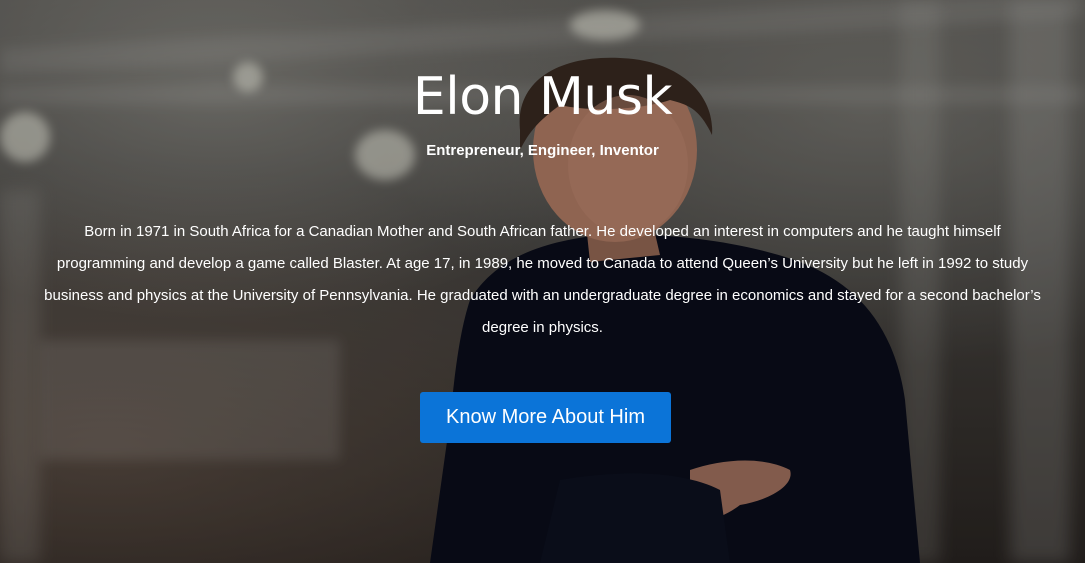 This screenshot has width=1085, height=563. I want to click on hero-tagline: Entrepreneur, Engineer, Inventor, so click(542, 150).